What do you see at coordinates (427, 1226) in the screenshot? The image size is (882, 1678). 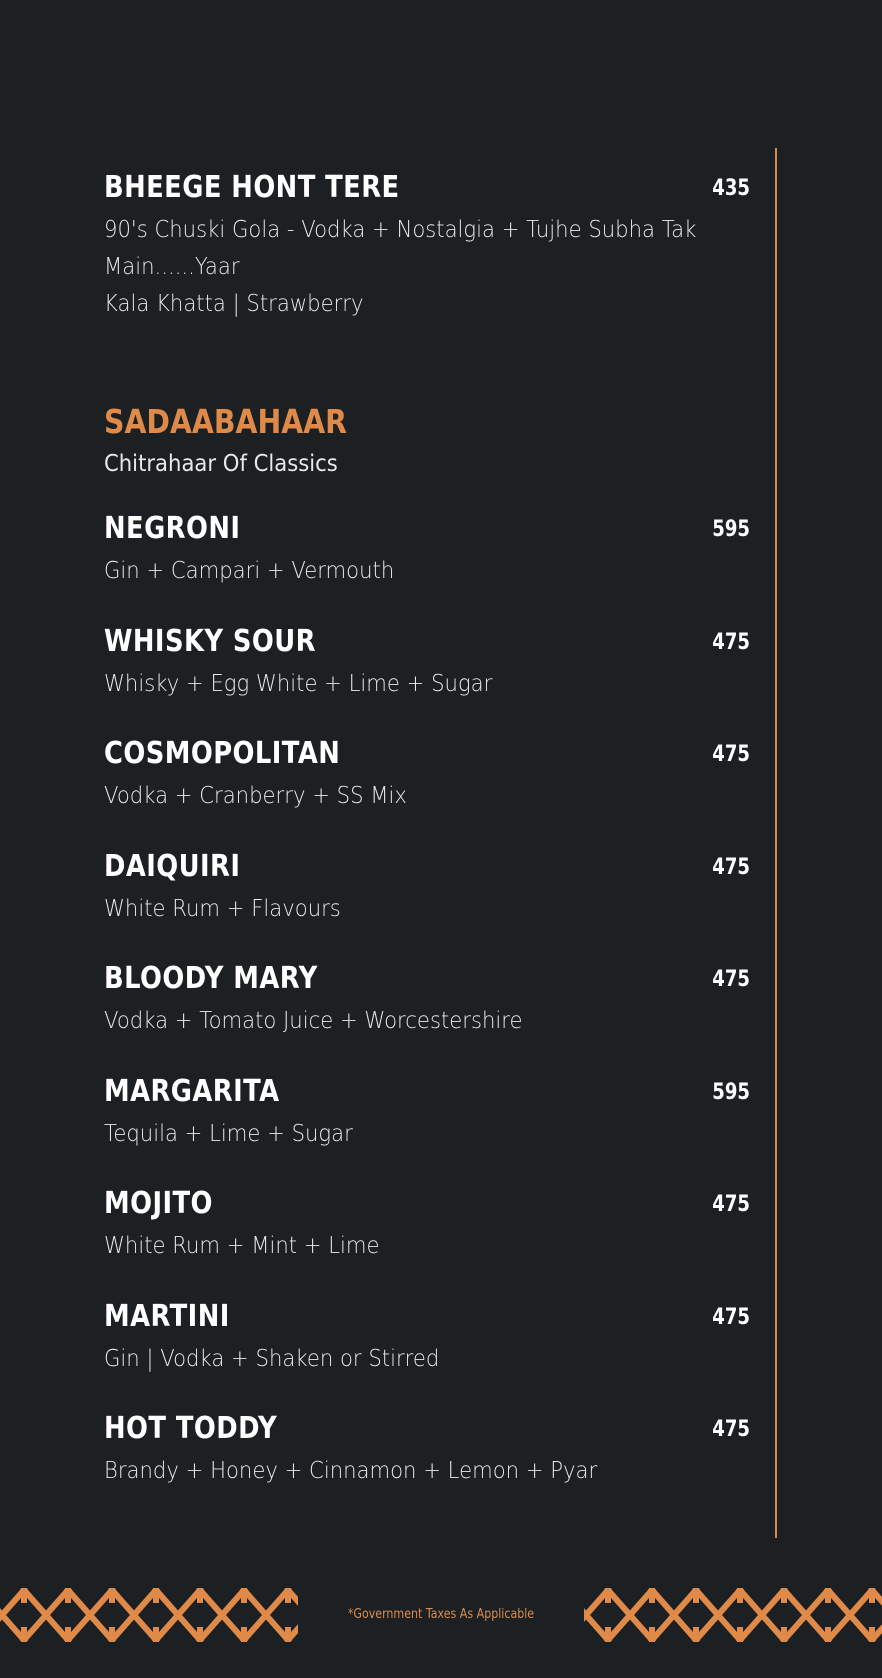 I see `menu-item: MOJITO 475 White Rum + Mint + Lime` at bounding box center [427, 1226].